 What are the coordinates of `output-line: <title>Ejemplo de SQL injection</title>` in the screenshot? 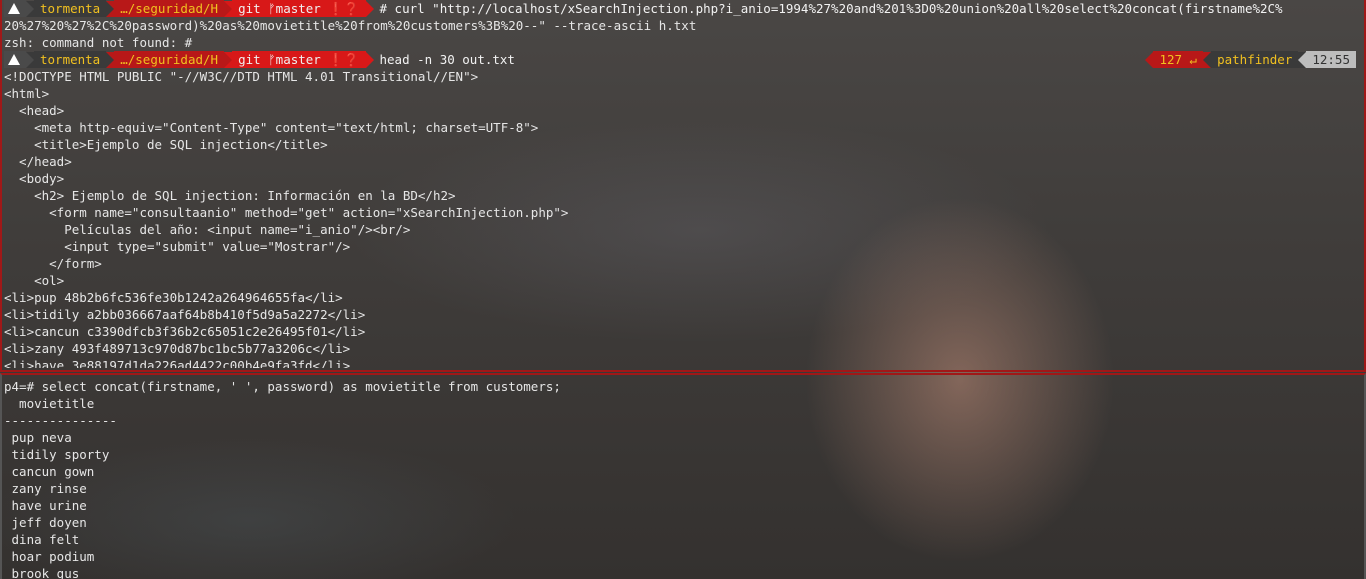 It's located at (166, 144).